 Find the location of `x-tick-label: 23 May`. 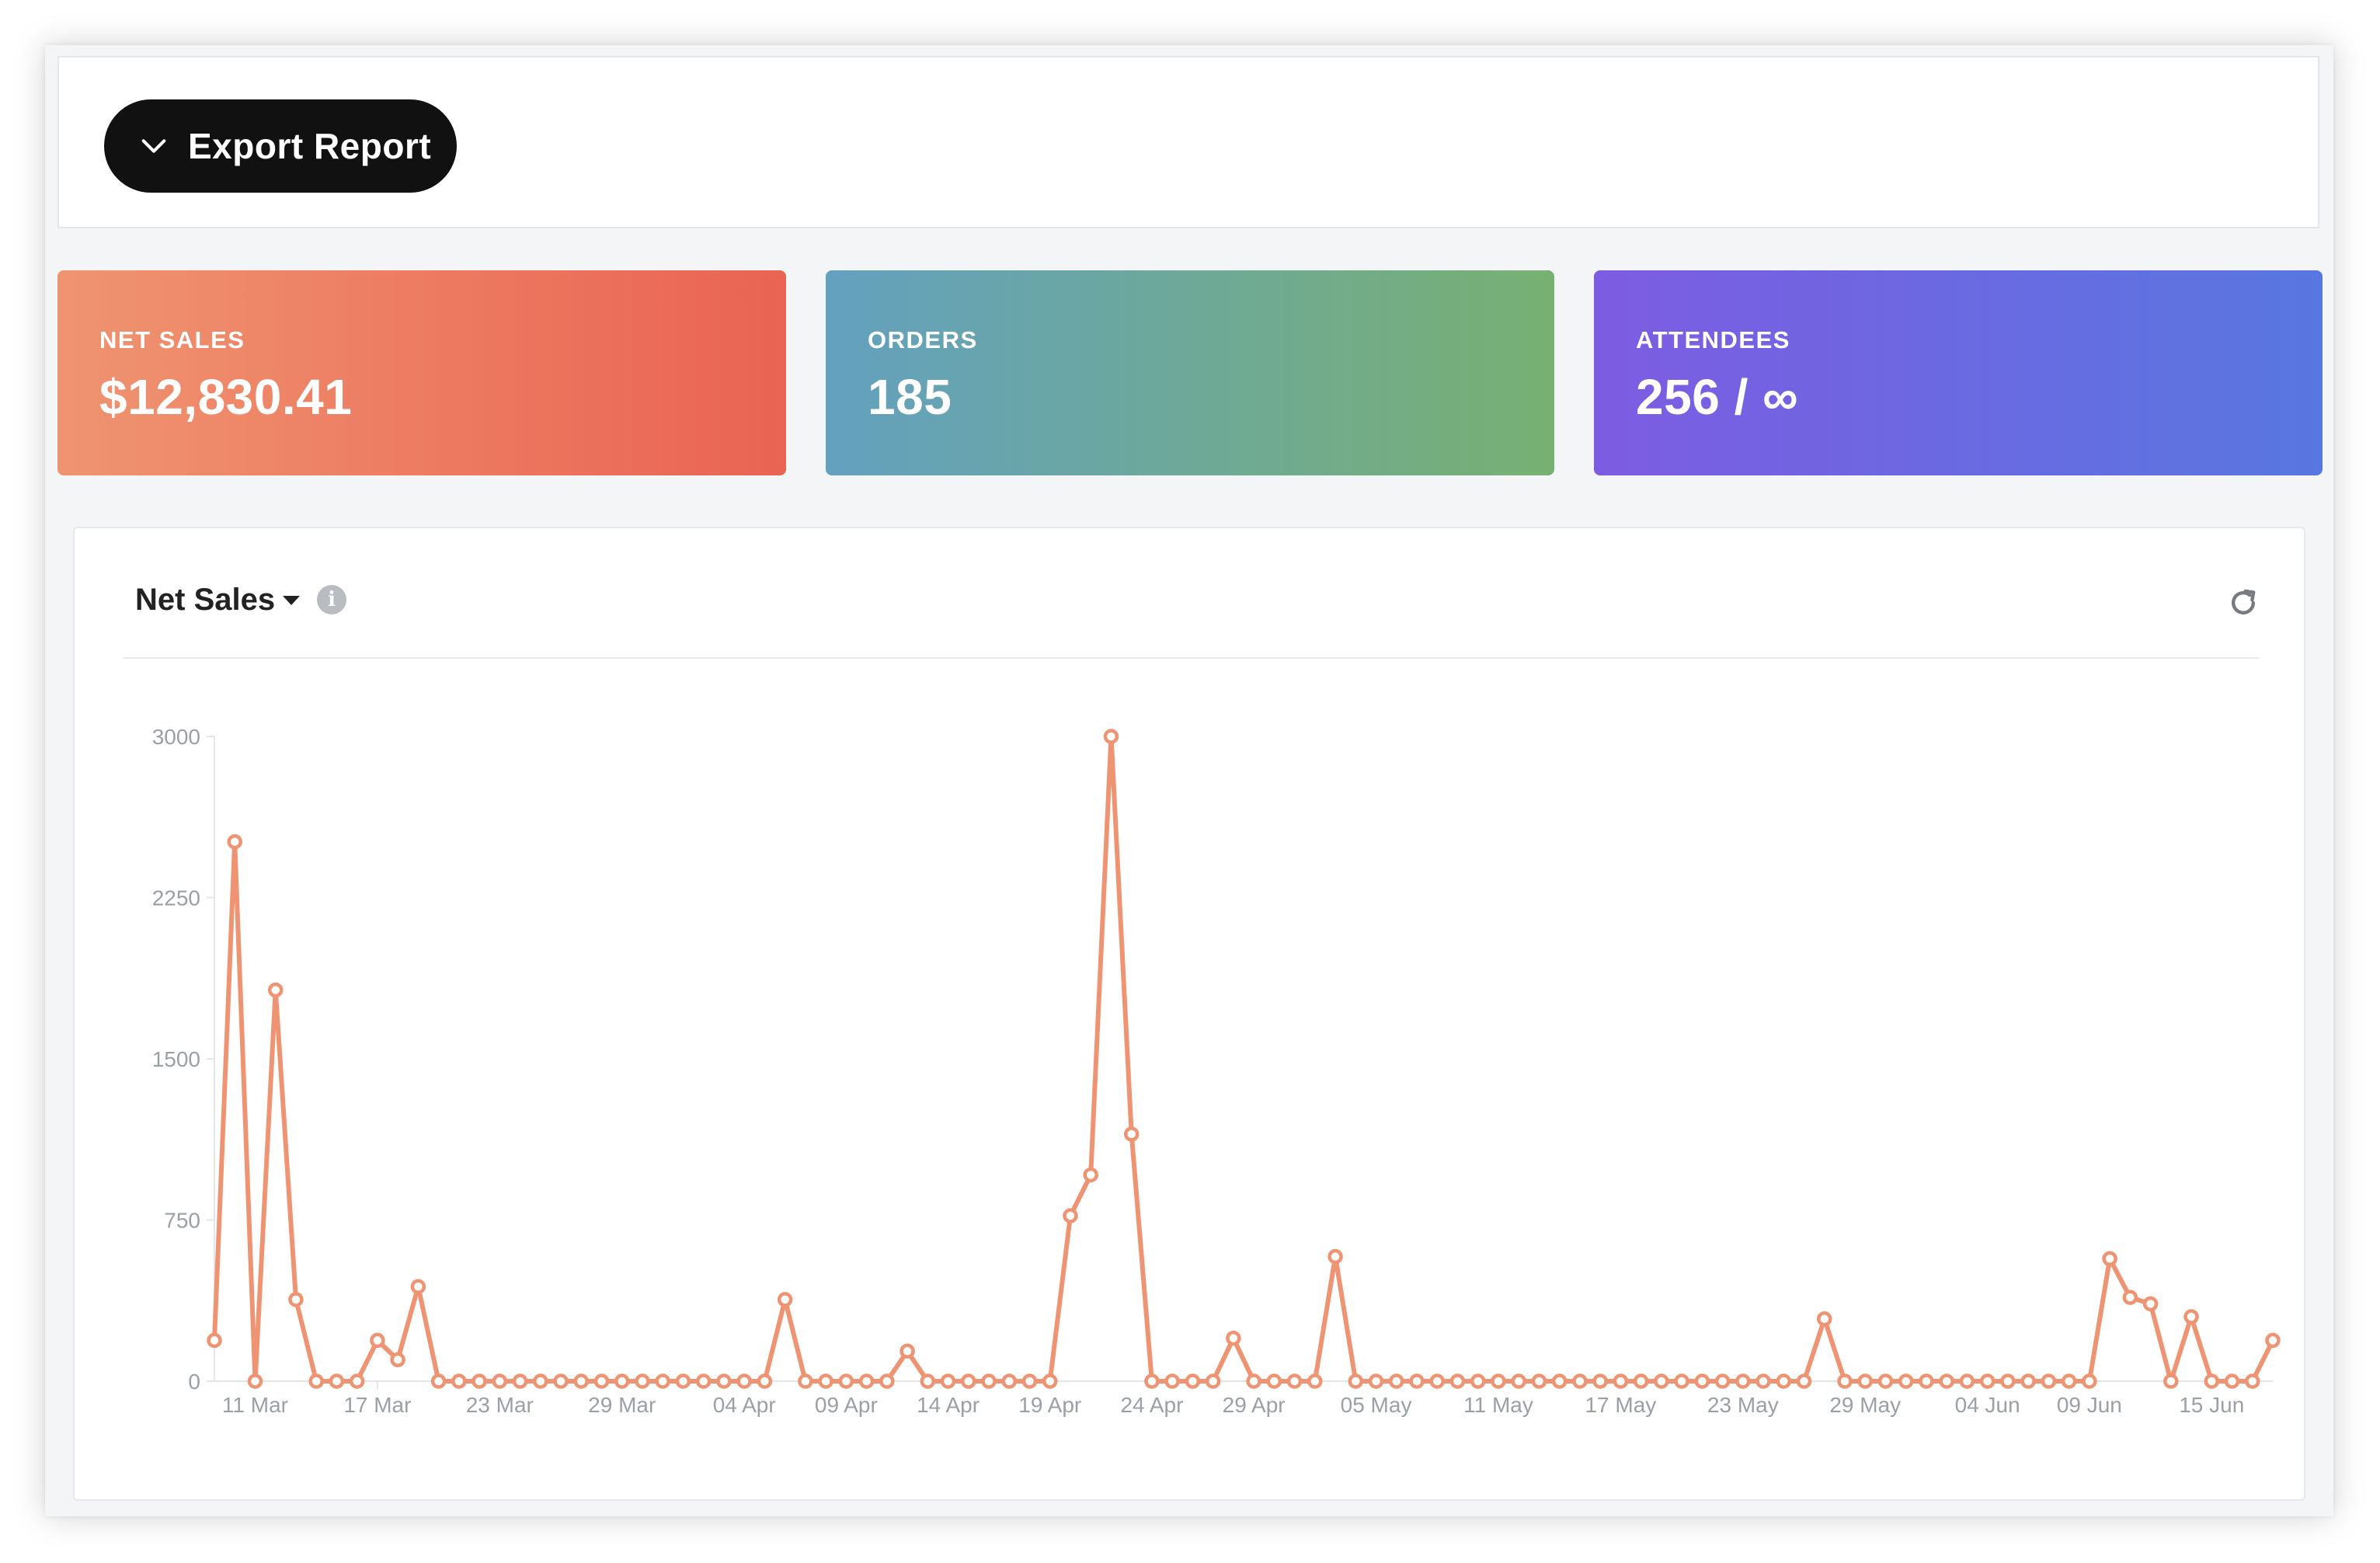

x-tick-label: 23 May is located at coordinates (1743, 1405).